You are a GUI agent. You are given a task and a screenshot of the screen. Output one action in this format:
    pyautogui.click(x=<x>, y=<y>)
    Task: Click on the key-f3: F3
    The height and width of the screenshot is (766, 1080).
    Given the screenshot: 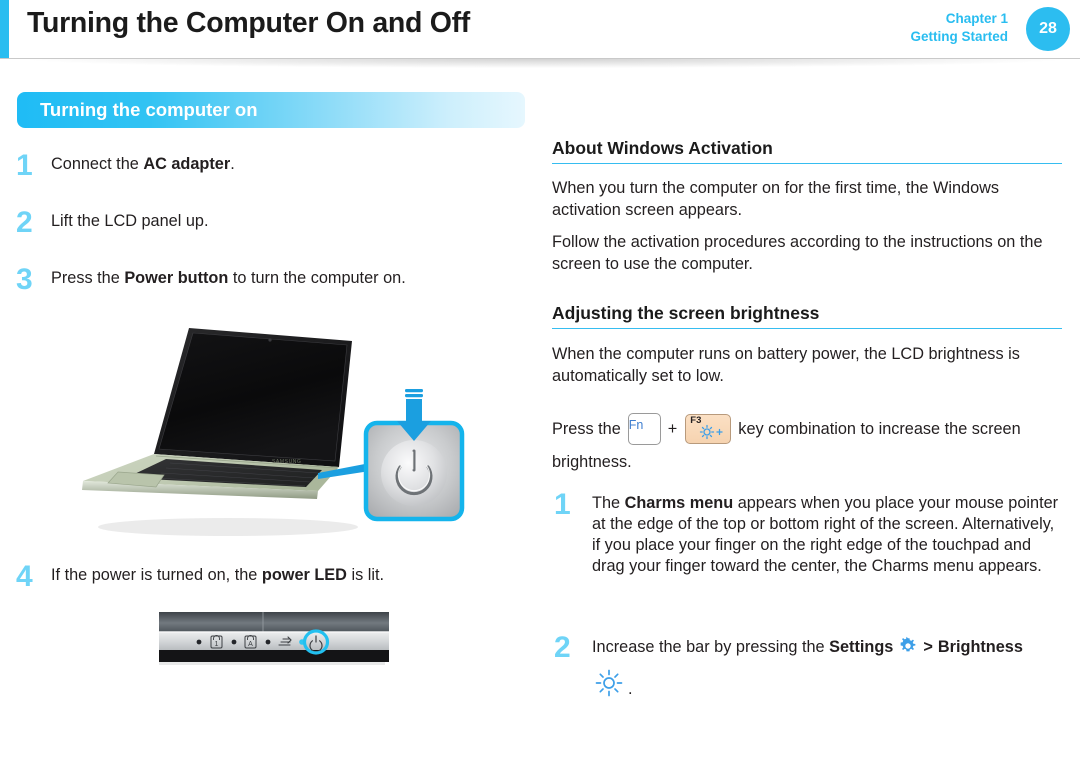 What is the action you would take?
    pyautogui.click(x=708, y=430)
    